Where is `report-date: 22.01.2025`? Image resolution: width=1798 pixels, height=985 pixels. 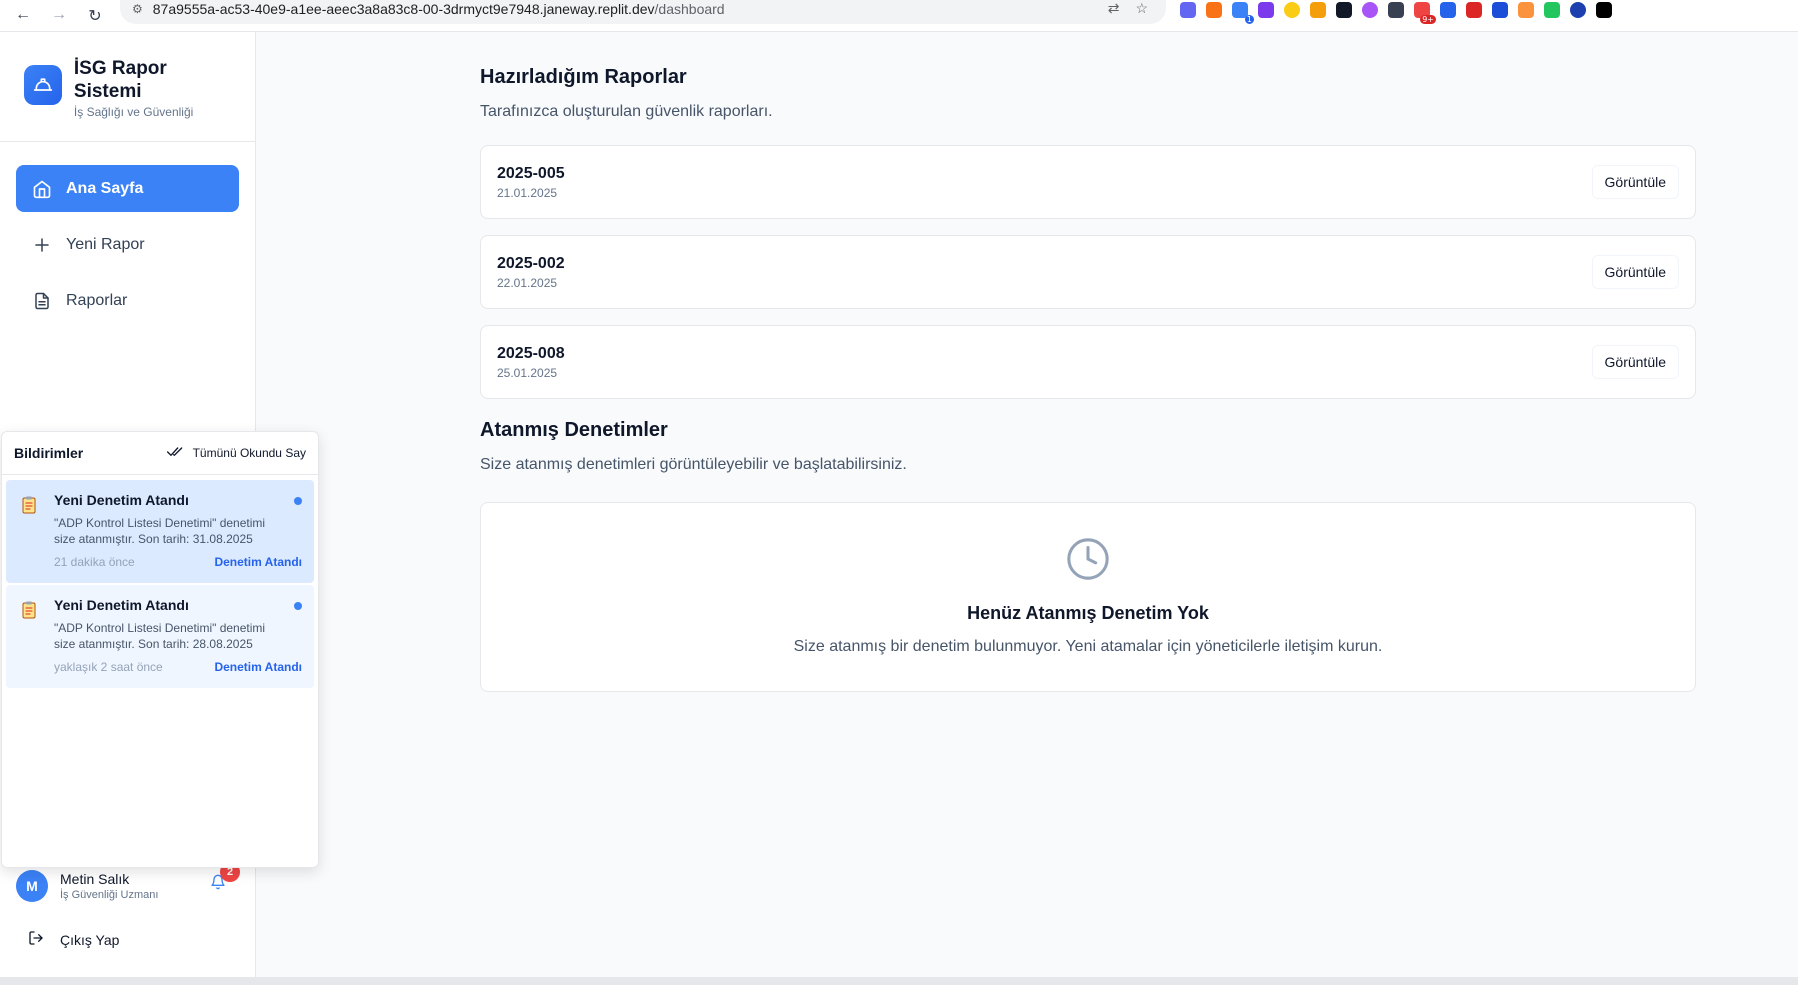
report-date: 22.01.2025 is located at coordinates (527, 282).